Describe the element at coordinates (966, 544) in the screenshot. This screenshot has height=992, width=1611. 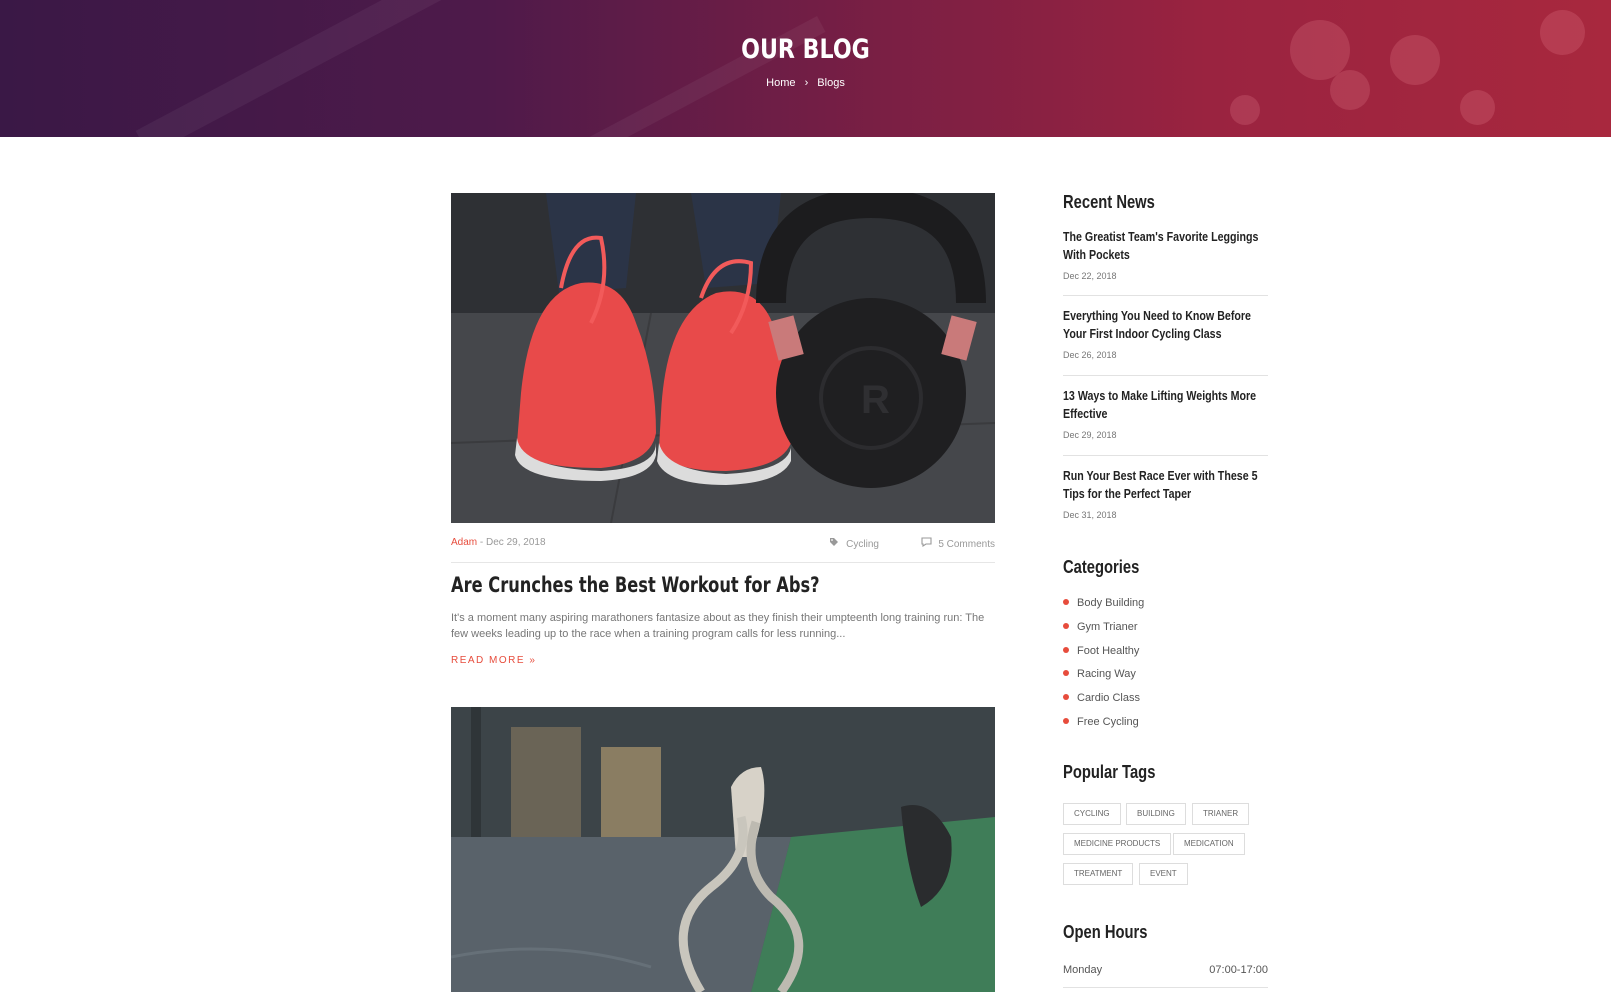
I see `post-comments-link: 5 Comments` at that location.